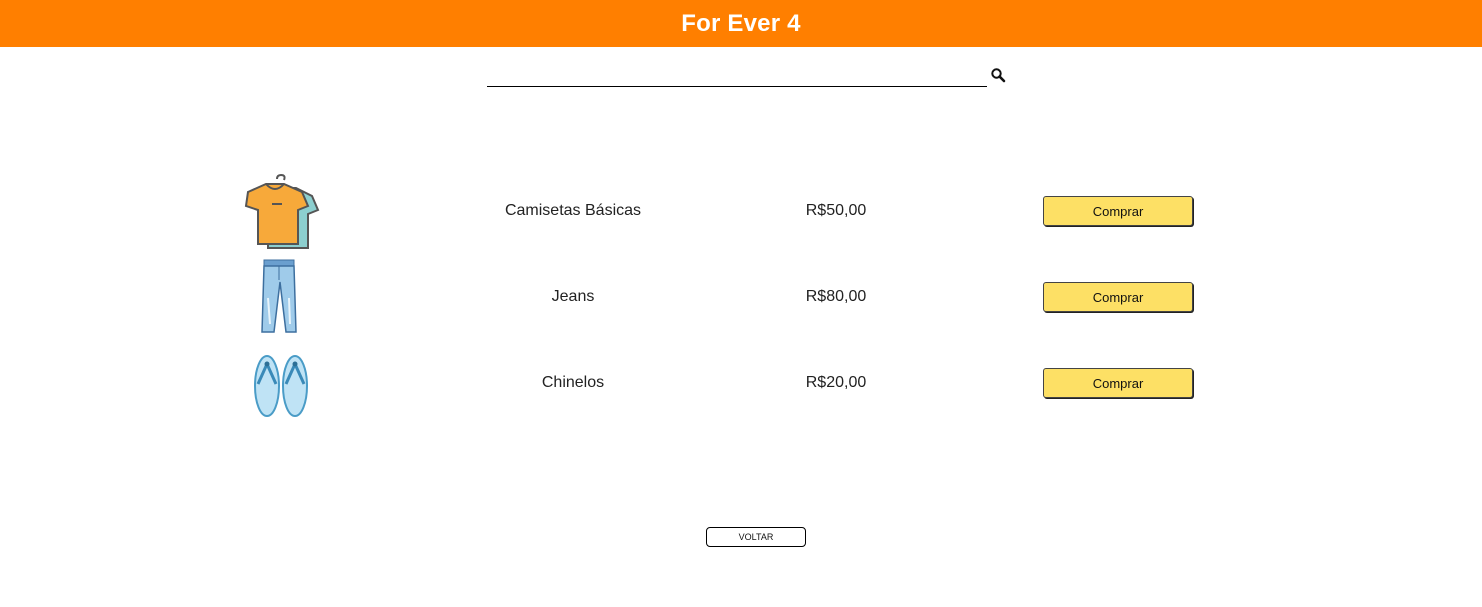 Image resolution: width=1482 pixels, height=607 pixels. I want to click on app-title: For Ever 4, so click(741, 23).